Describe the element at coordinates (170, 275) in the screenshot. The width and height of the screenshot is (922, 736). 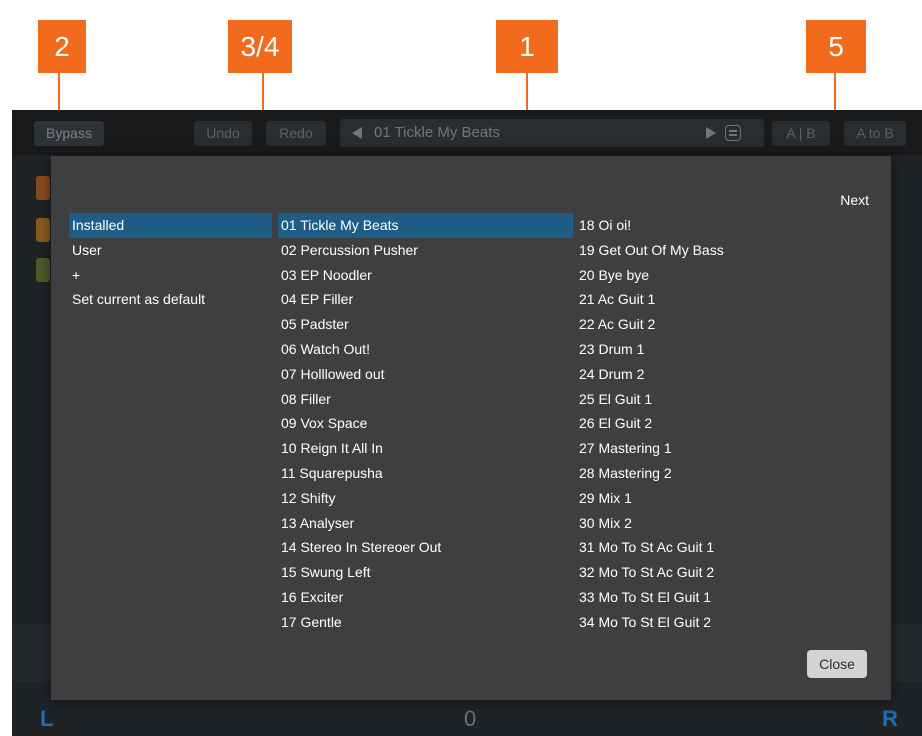
I see `add-preset-button: +` at that location.